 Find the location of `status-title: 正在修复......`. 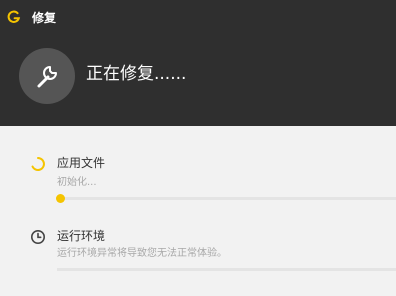

status-title: 正在修复...... is located at coordinates (136, 74).